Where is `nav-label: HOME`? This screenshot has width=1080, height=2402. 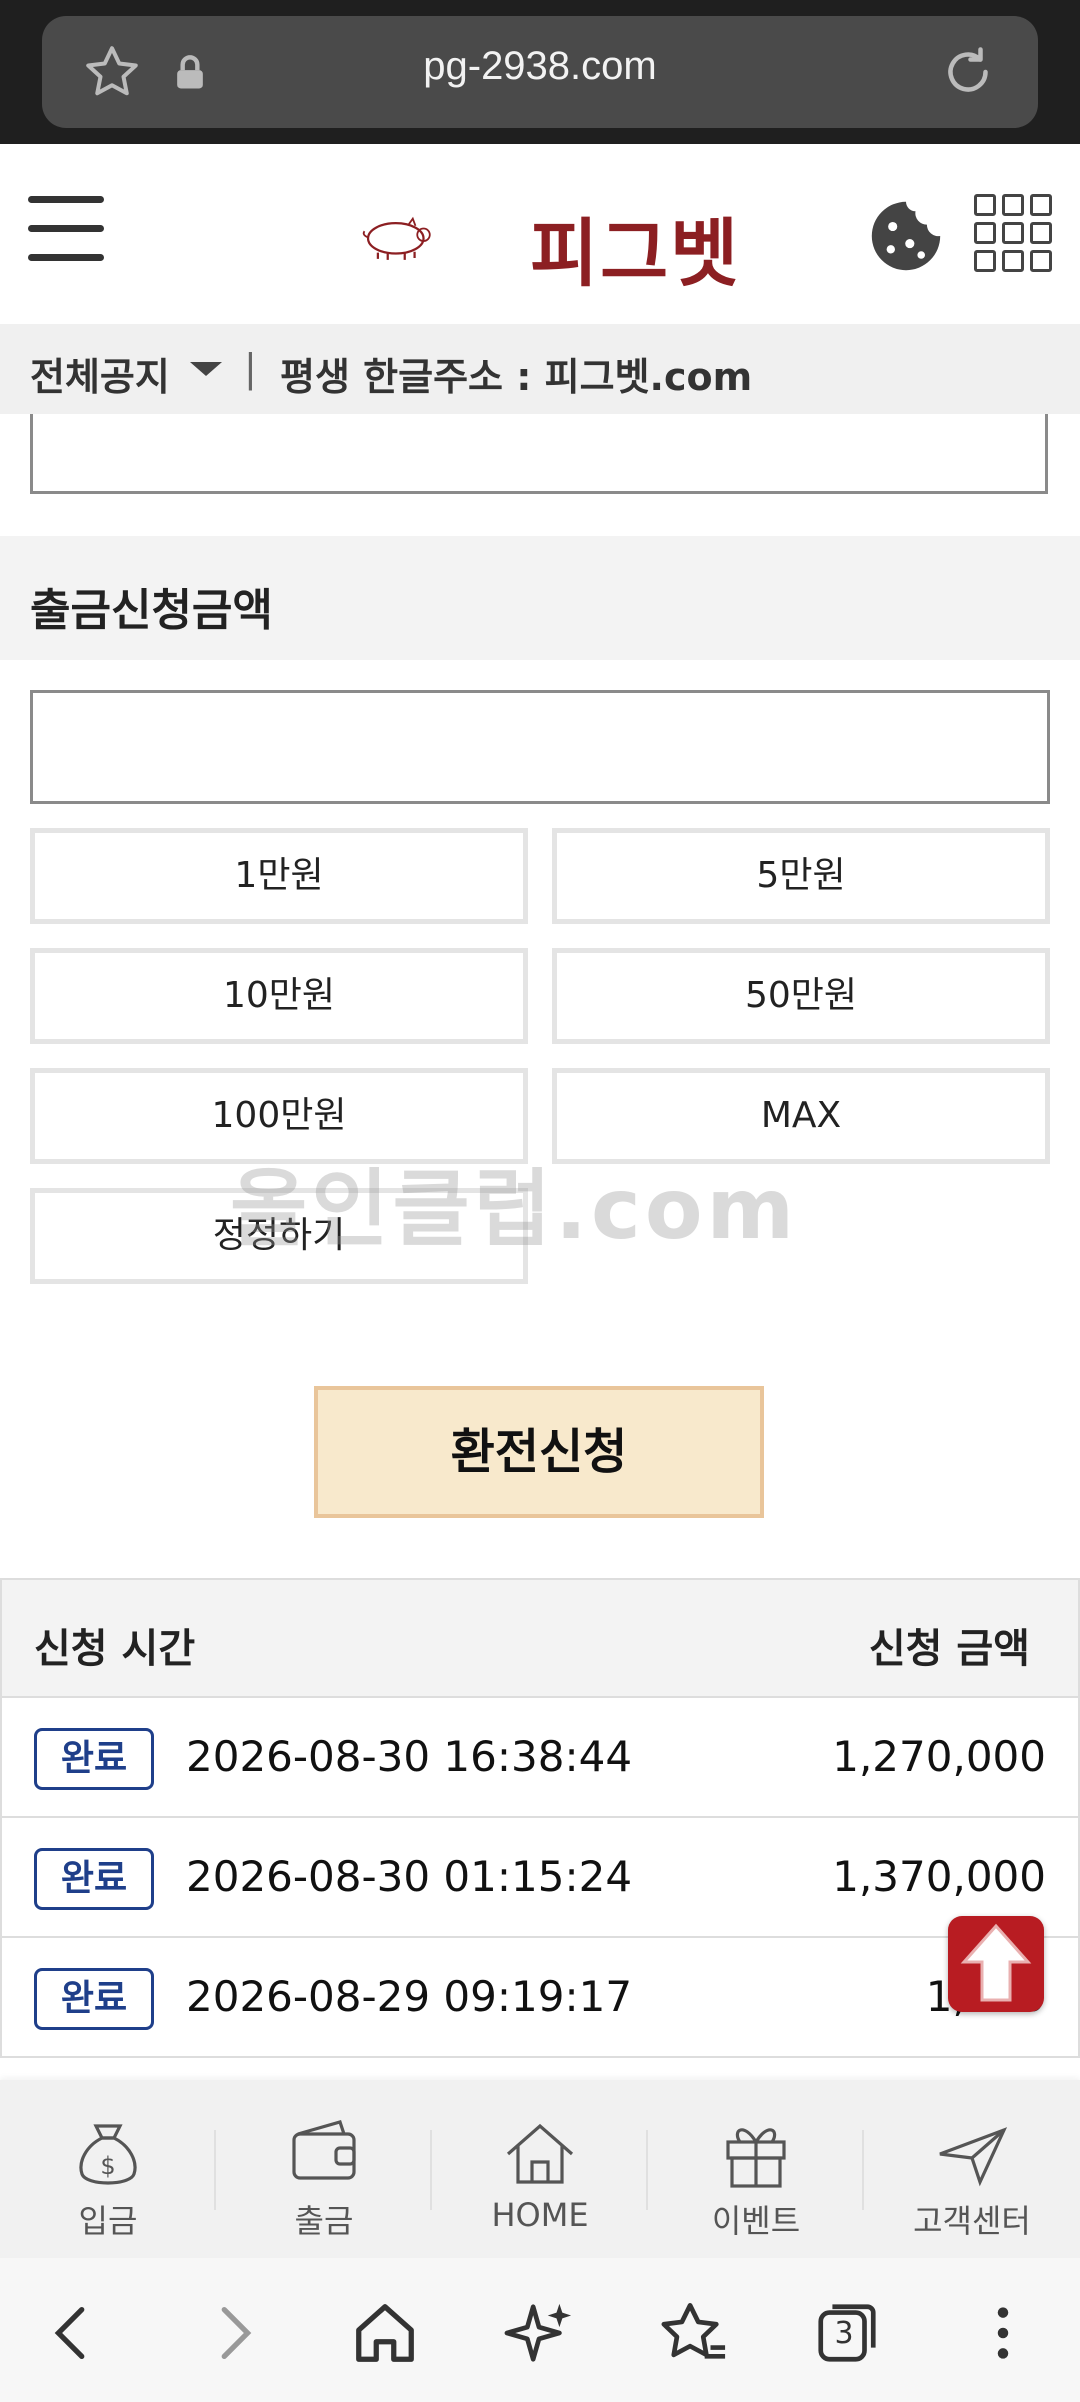
nav-label: HOME is located at coordinates (540, 2215).